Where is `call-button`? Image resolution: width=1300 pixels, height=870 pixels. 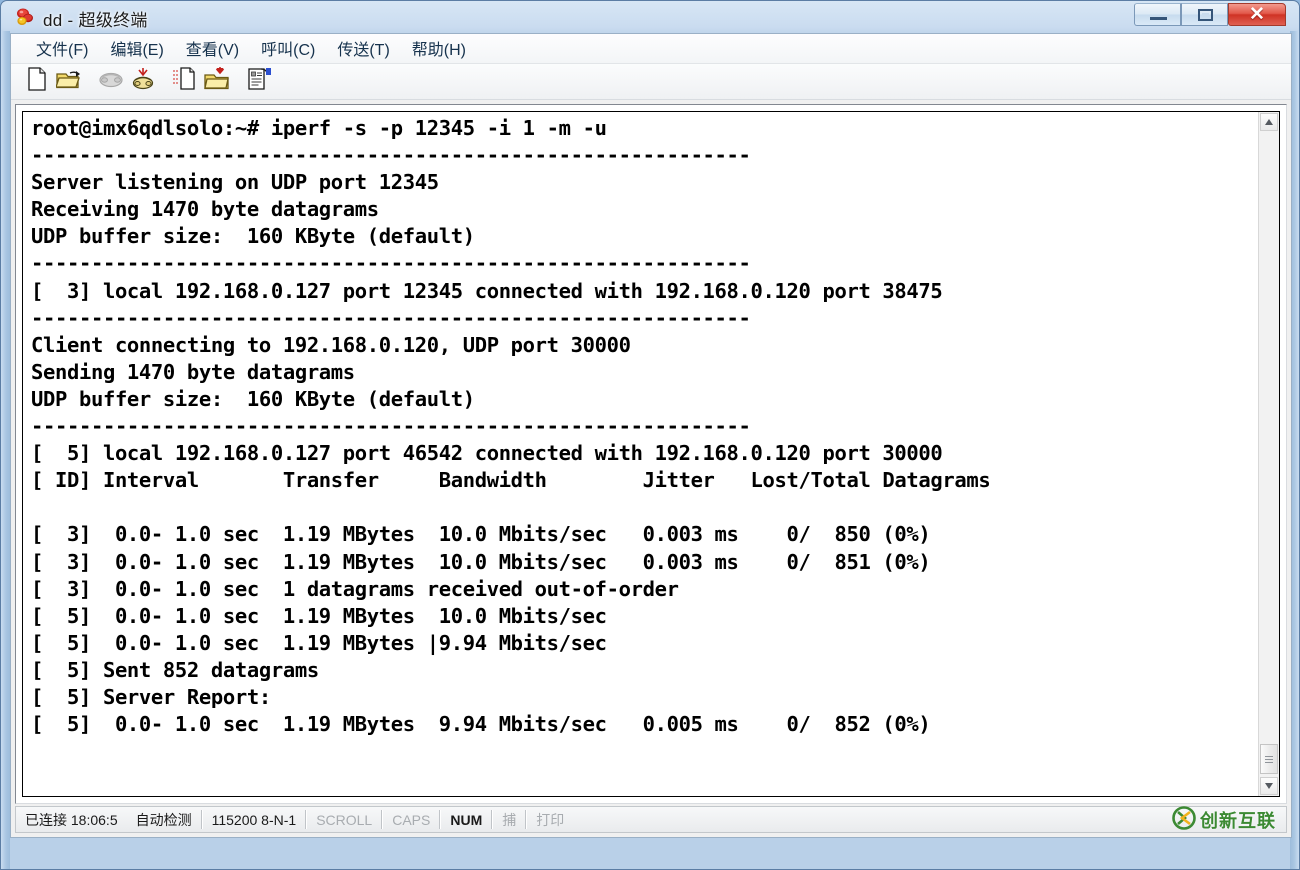
call-button is located at coordinates (111, 82).